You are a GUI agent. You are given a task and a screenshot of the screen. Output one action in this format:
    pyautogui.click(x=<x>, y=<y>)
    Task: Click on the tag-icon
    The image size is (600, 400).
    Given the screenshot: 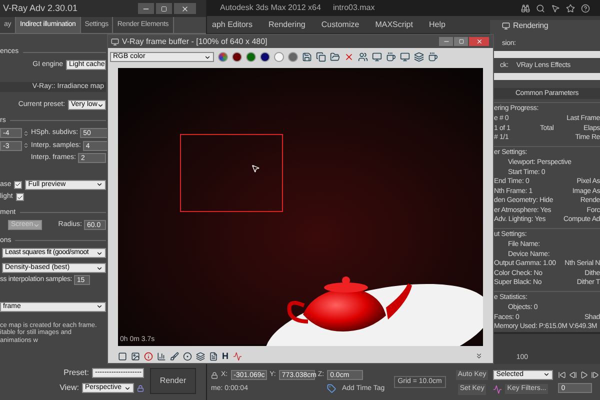 What is the action you would take?
    pyautogui.click(x=331, y=389)
    